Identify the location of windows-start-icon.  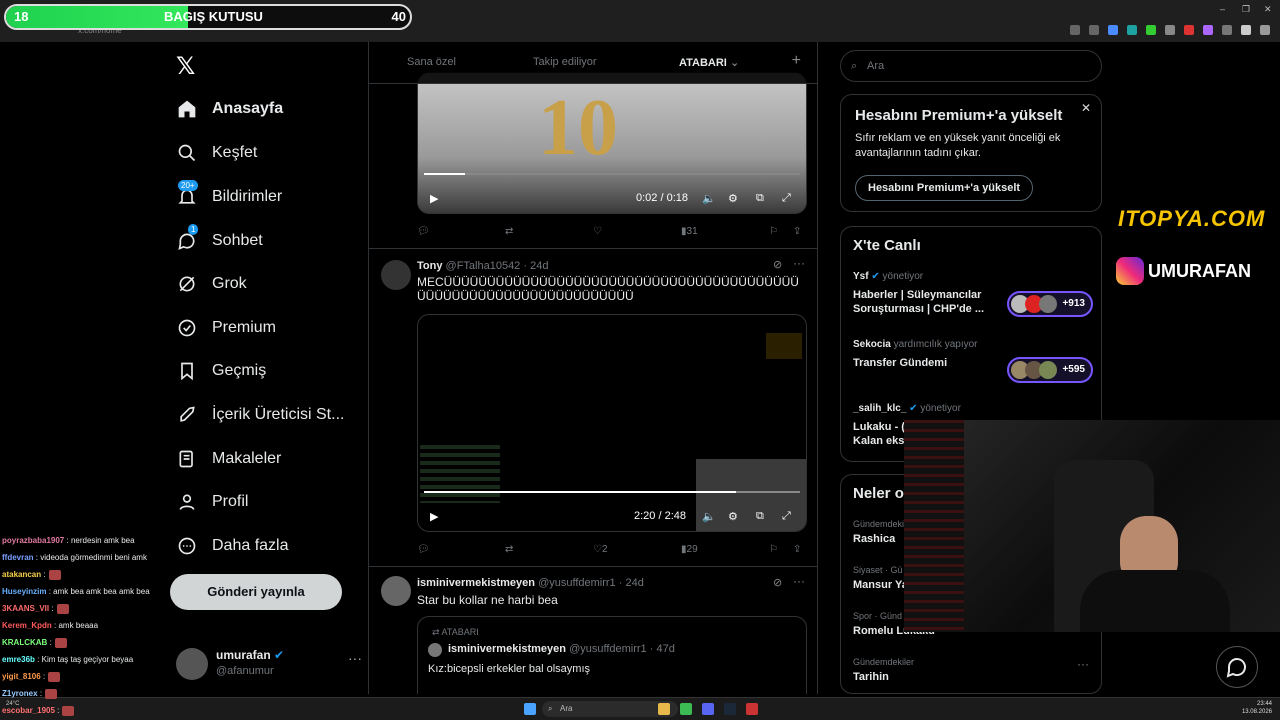
(530, 709).